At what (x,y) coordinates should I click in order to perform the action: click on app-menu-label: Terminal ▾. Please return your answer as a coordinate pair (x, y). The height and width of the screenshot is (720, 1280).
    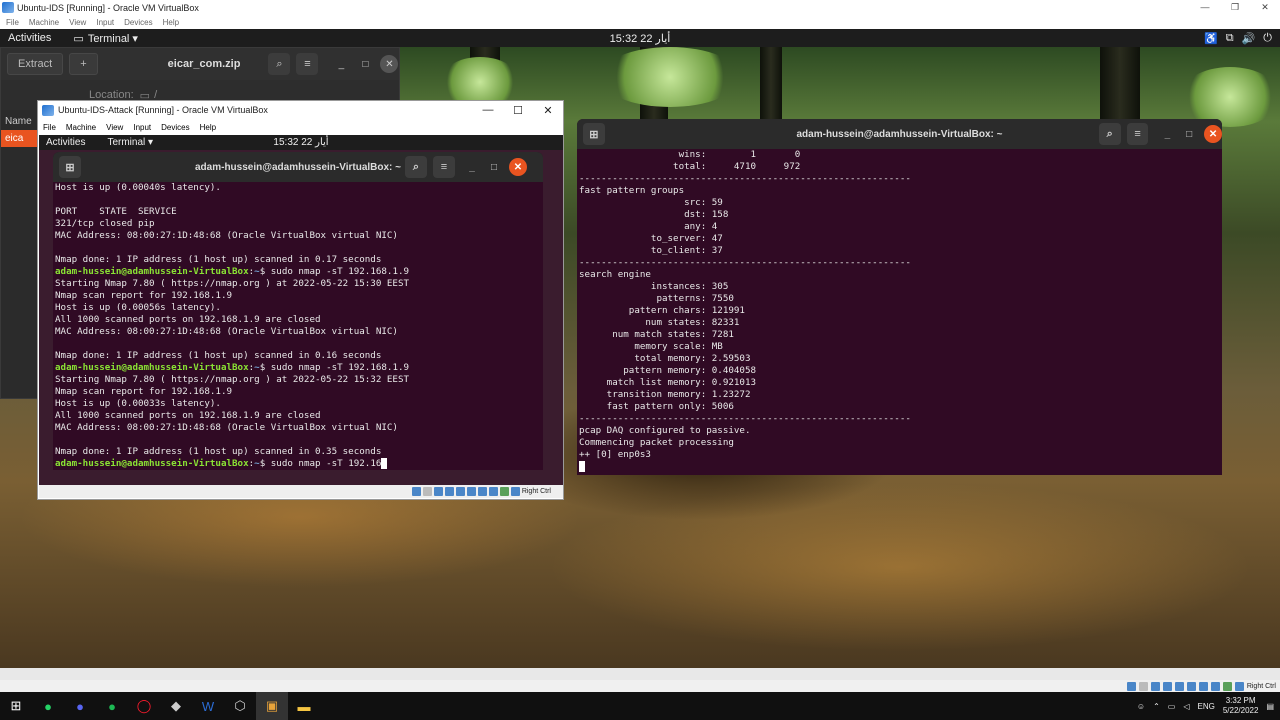
    Looking at the image, I should click on (112, 38).